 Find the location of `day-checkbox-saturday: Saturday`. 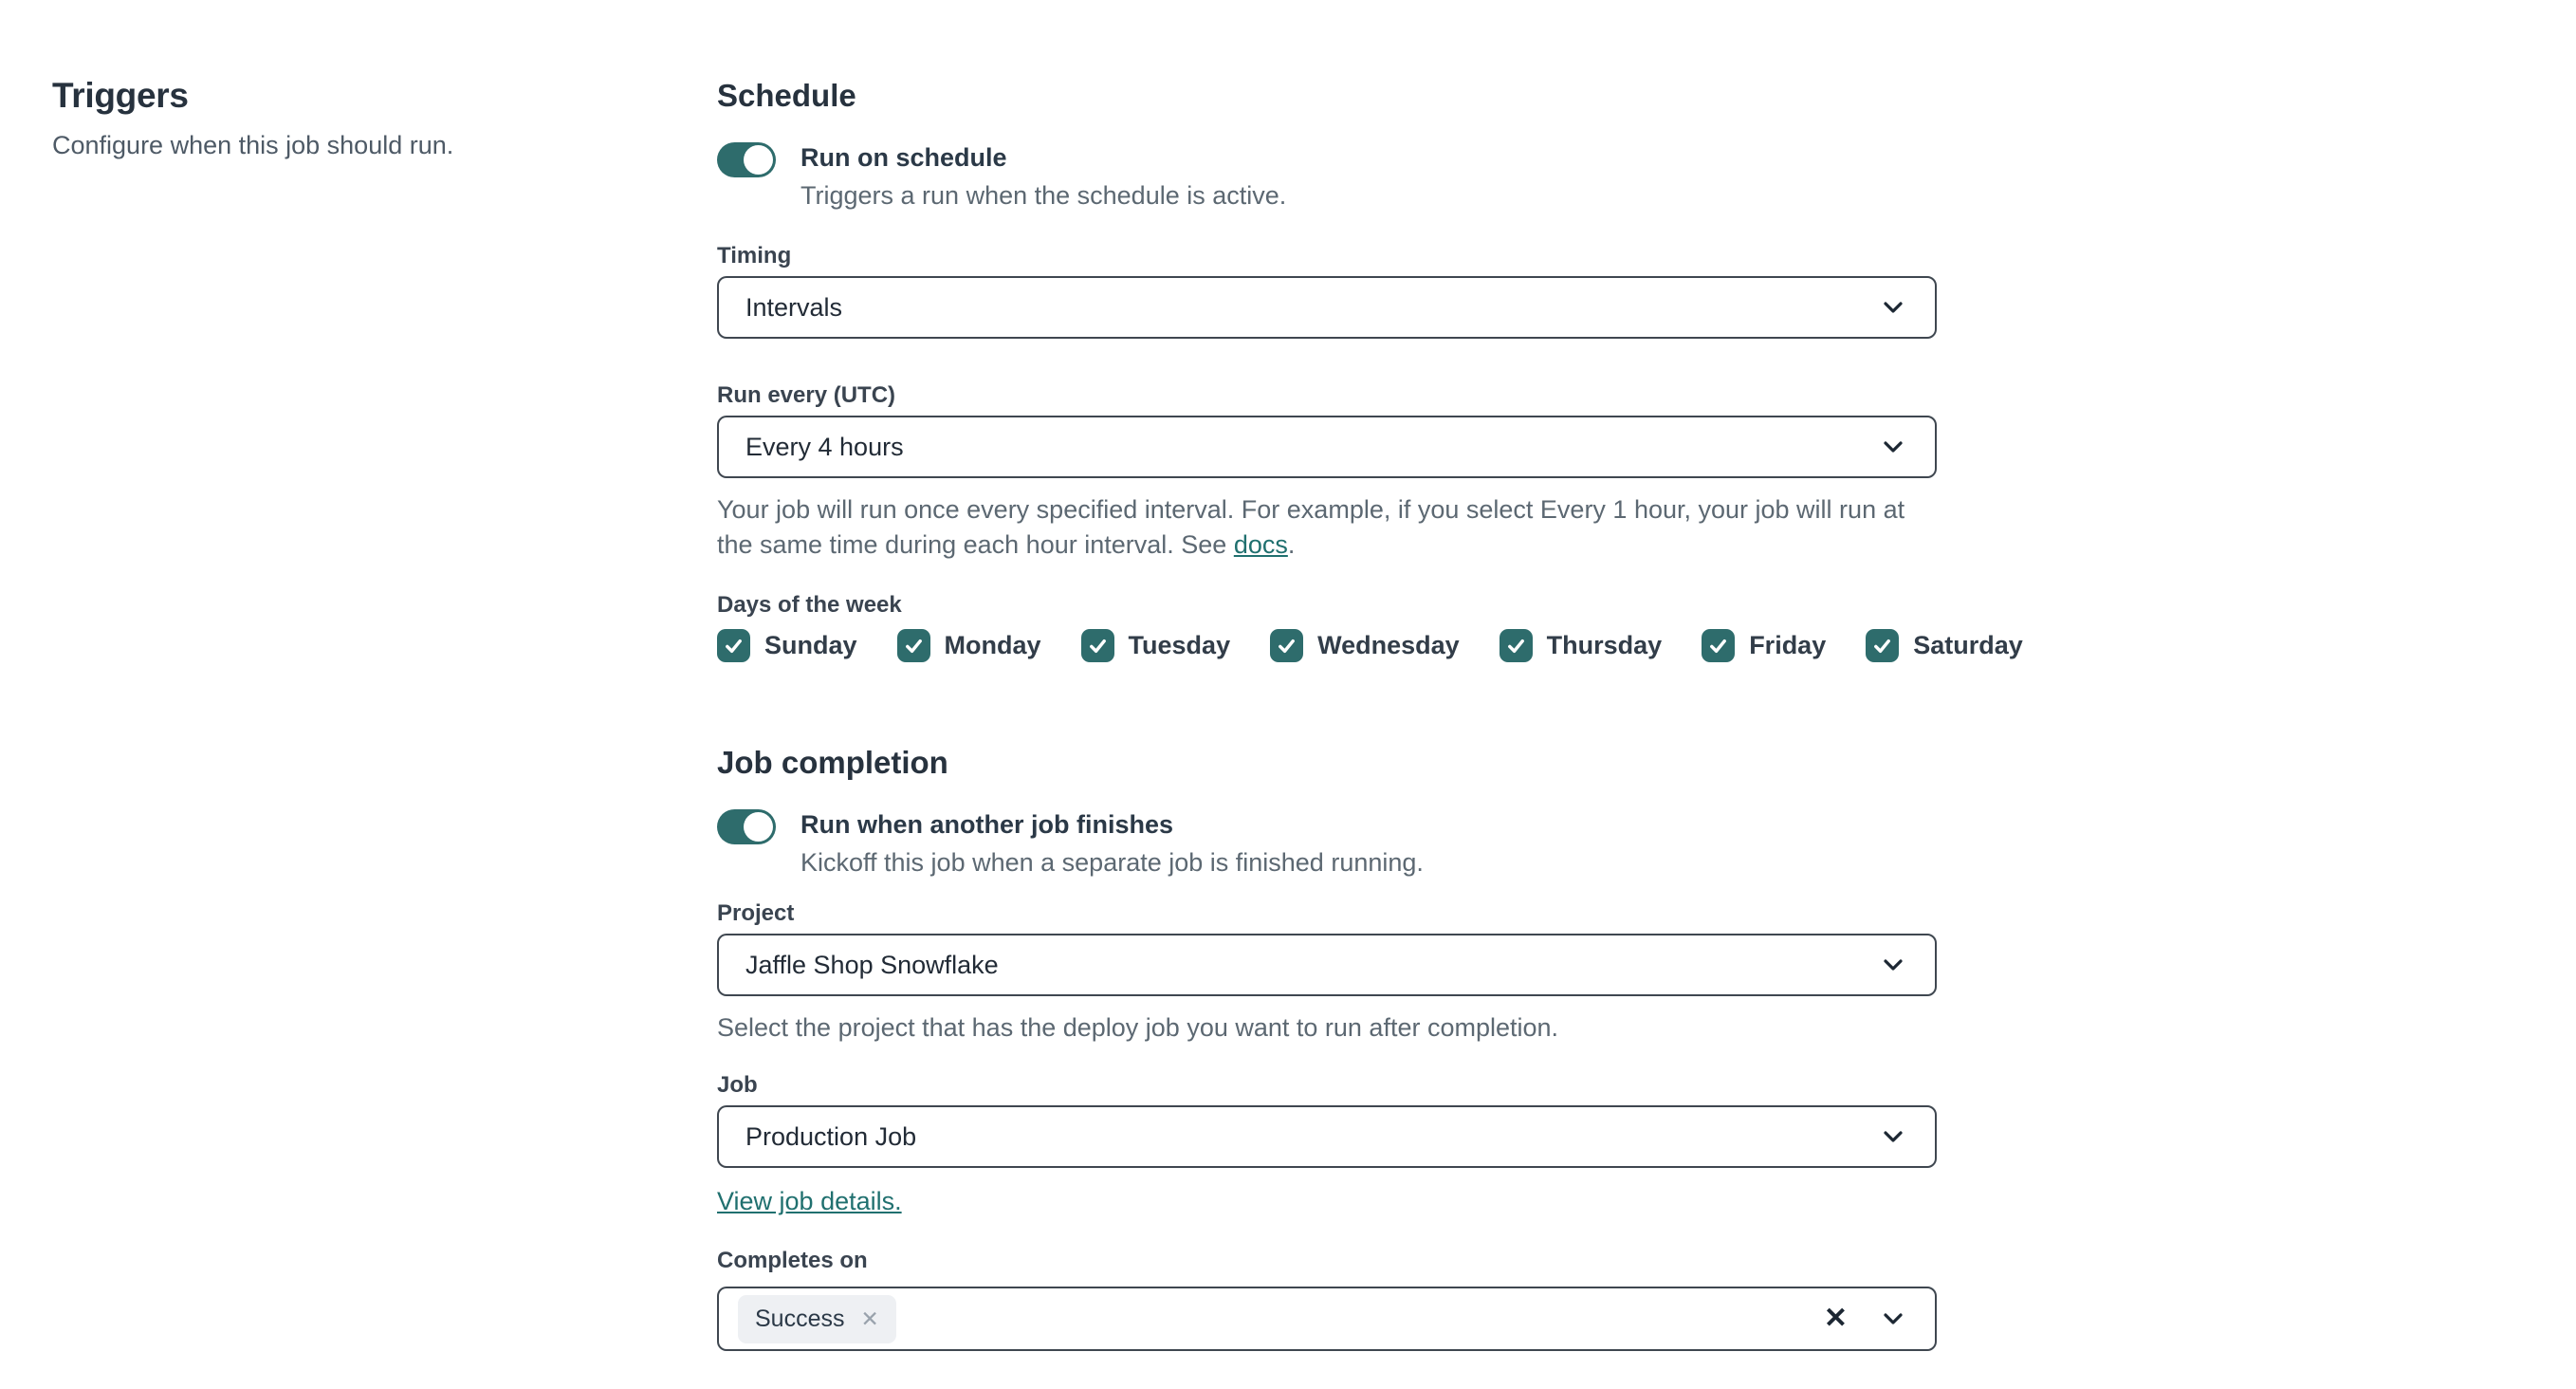

day-checkbox-saturday: Saturday is located at coordinates (1944, 645).